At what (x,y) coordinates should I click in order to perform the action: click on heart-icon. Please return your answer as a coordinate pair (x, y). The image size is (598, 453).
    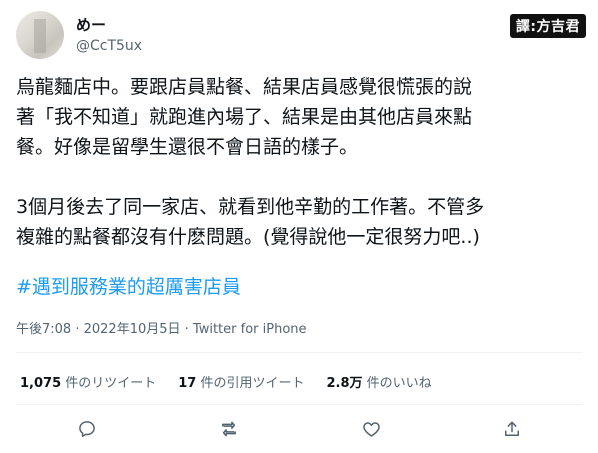
    Looking at the image, I should click on (371, 429).